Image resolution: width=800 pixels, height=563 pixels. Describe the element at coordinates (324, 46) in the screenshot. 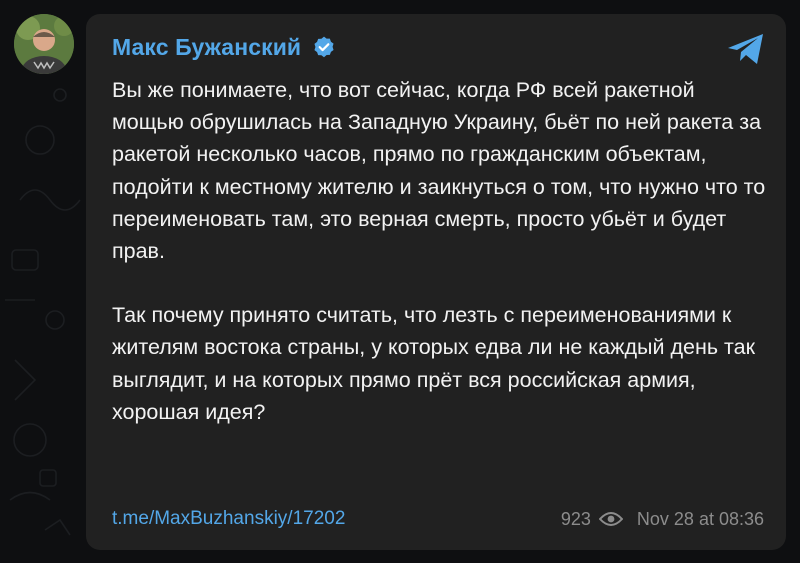

I see `verified-badge-icon` at that location.